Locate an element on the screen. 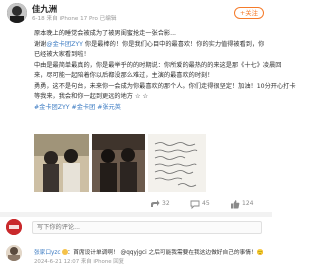 Image resolution: width=320 pixels, height=270 pixels. commenter-name: 张家口yzc is located at coordinates (47, 253).